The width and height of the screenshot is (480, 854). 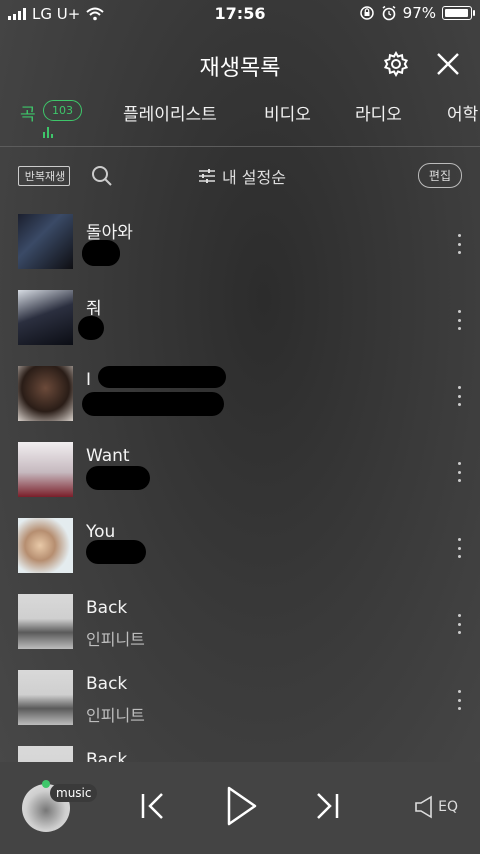 I want to click on sort-sliders-icon, so click(x=207, y=176).